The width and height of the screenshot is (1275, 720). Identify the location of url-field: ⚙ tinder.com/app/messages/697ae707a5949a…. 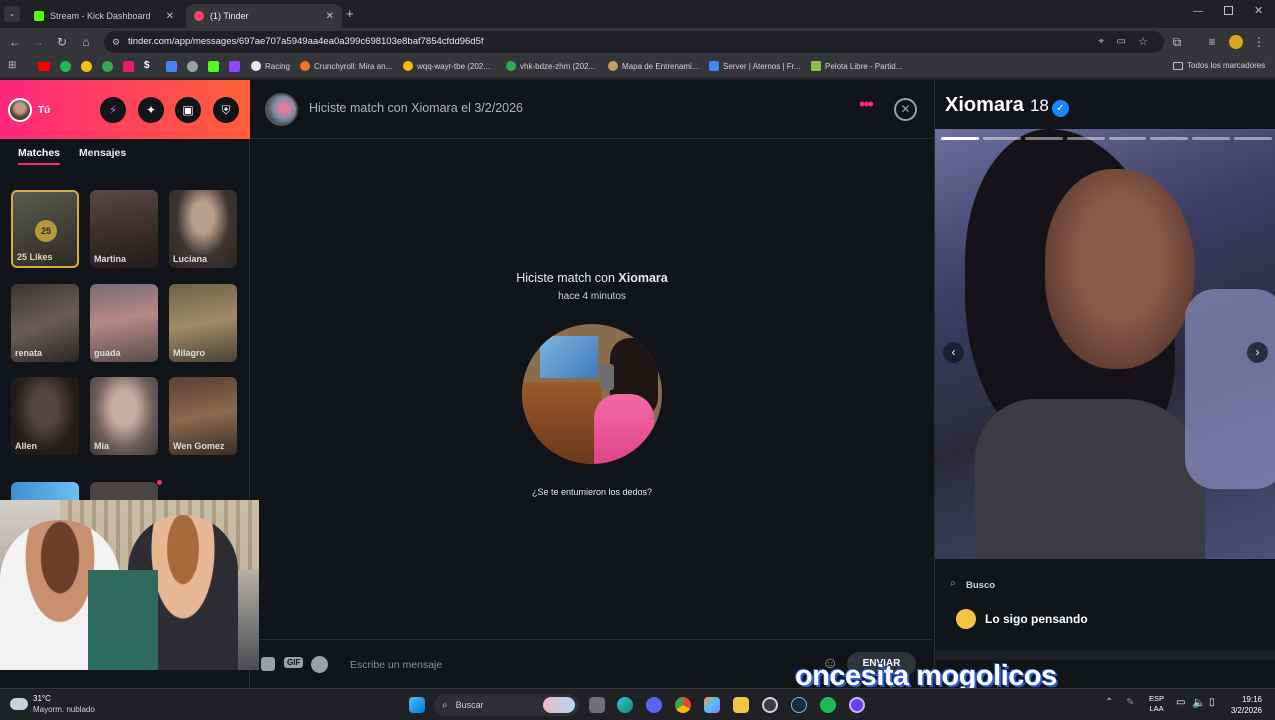
(634, 42).